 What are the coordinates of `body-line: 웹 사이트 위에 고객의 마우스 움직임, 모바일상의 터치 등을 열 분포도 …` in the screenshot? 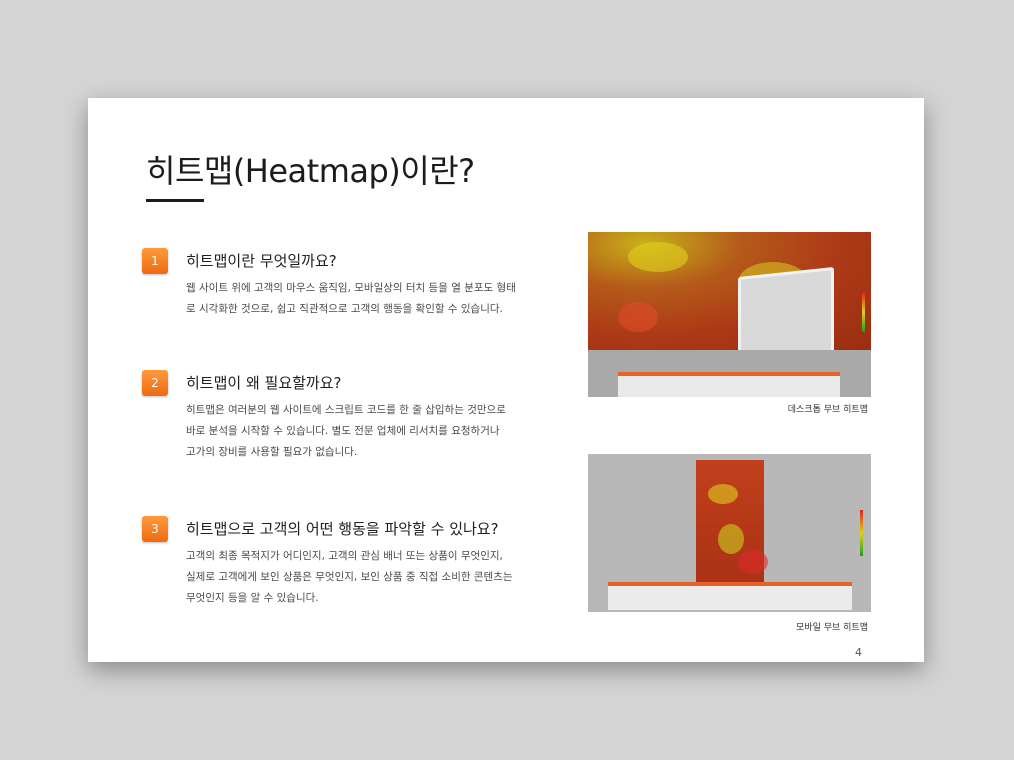 It's located at (351, 288).